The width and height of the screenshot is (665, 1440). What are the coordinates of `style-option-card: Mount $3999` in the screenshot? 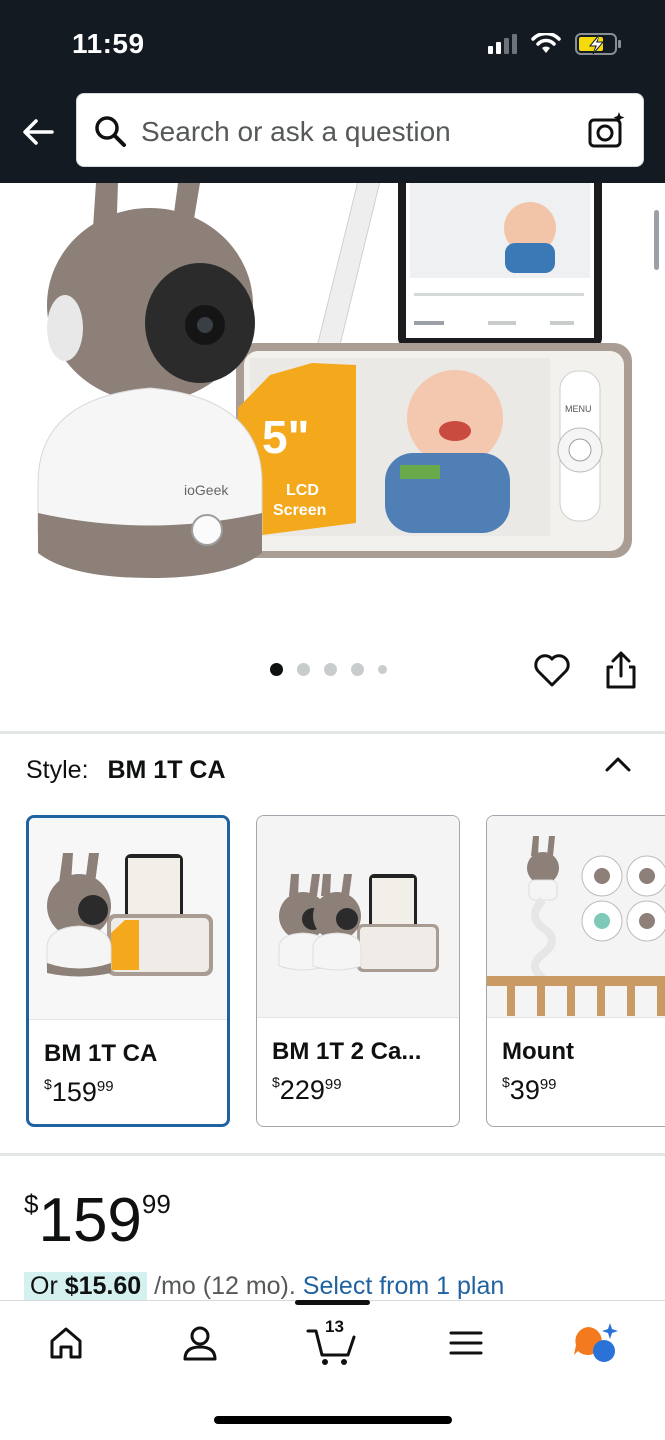 It's located at (575, 971).